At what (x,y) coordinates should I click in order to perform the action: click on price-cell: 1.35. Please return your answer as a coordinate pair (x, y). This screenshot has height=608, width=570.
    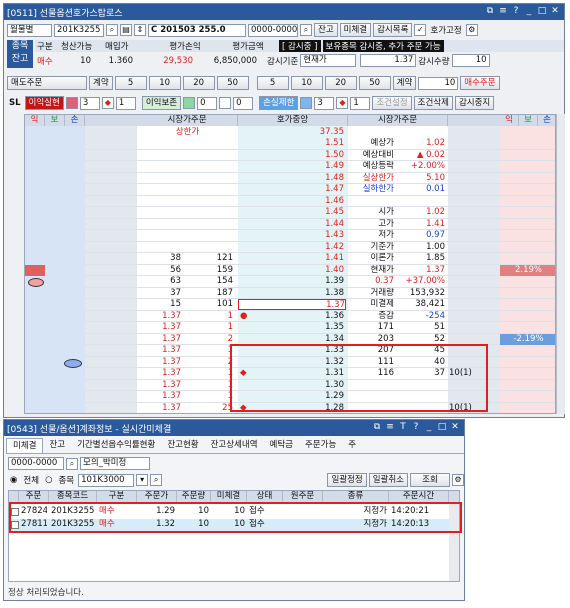
    Looking at the image, I should click on (291, 327).